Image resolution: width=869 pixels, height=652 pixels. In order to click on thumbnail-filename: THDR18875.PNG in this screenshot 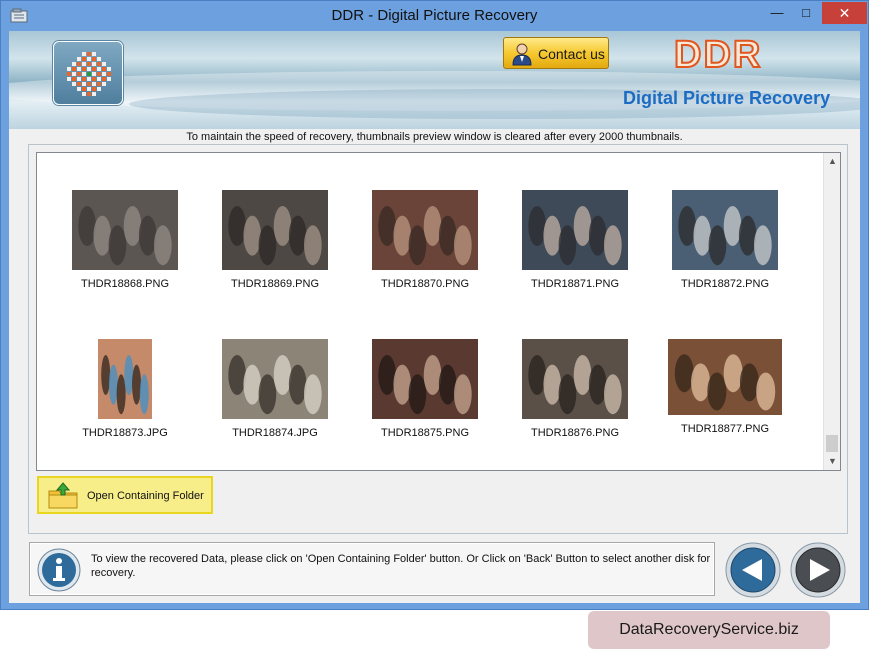, I will do `click(425, 433)`.